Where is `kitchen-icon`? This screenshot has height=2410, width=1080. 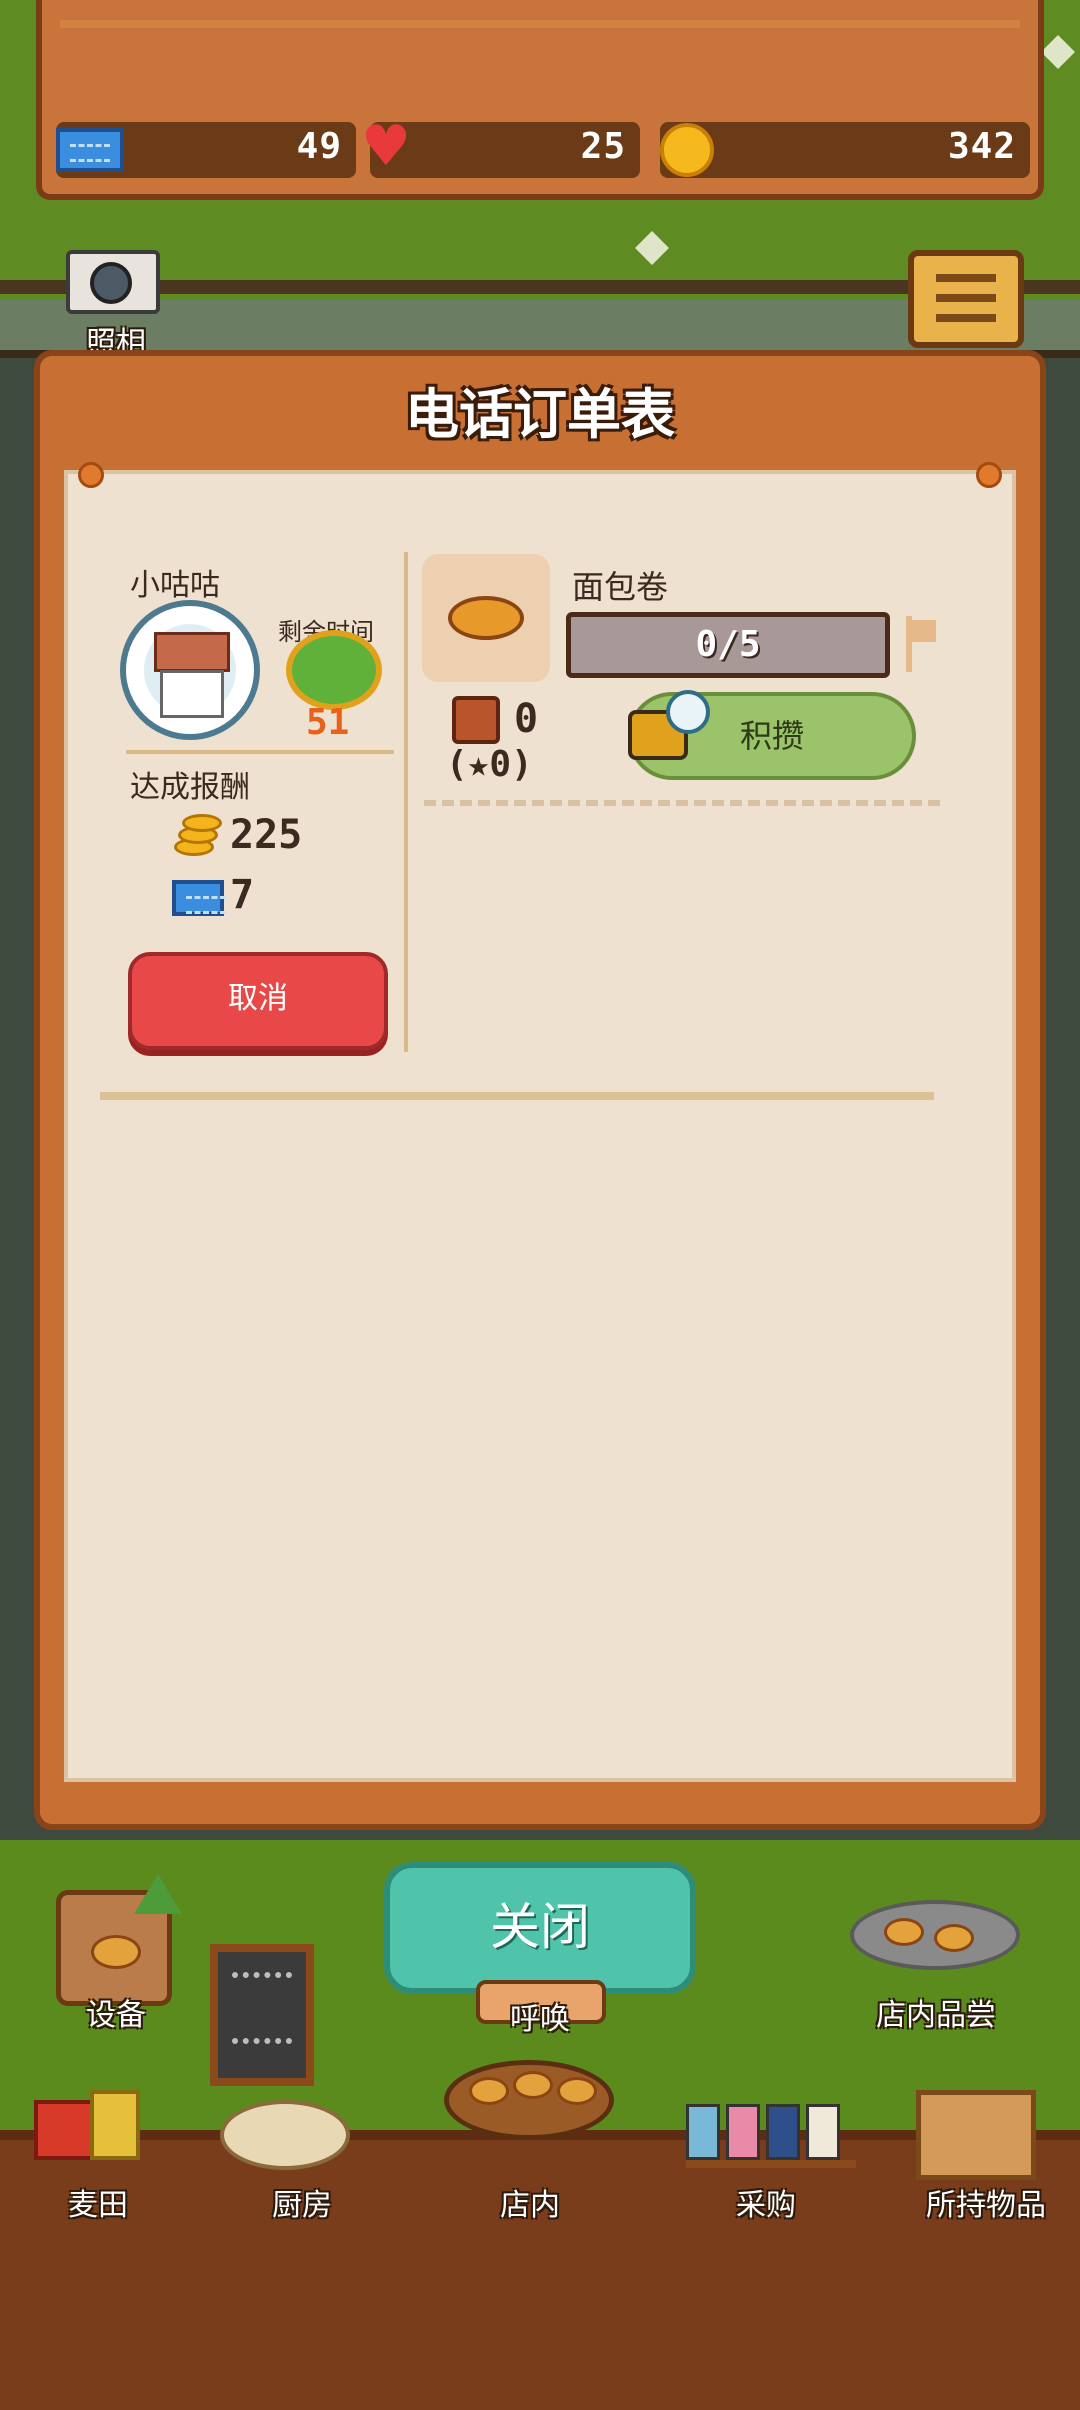 kitchen-icon is located at coordinates (285, 2135).